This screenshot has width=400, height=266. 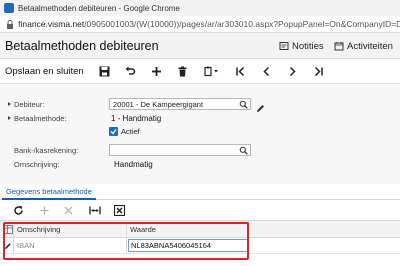 I want to click on app-favicon-icon, so click(x=9, y=8).